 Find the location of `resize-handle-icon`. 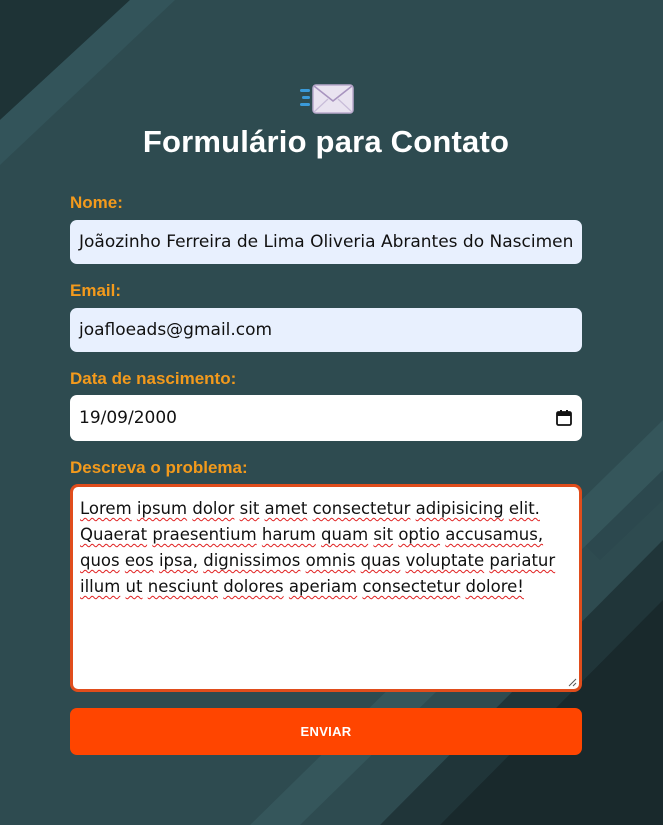

resize-handle-icon is located at coordinates (572, 682).